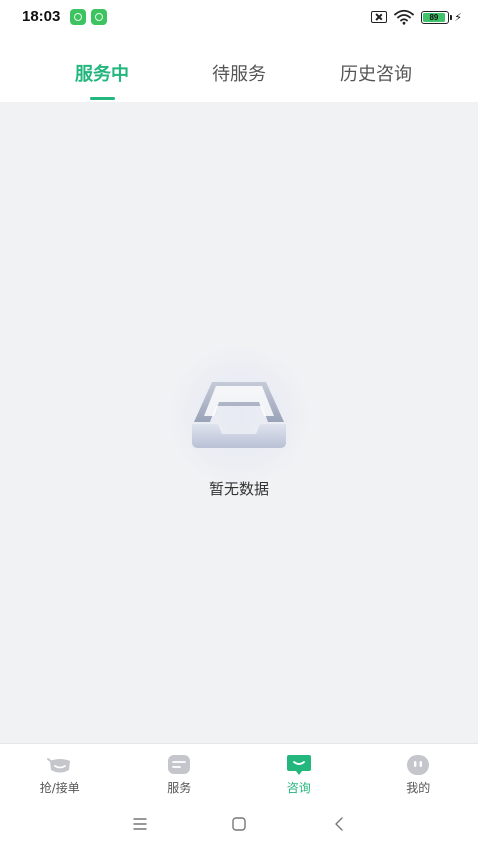  I want to click on profile-icon, so click(418, 765).